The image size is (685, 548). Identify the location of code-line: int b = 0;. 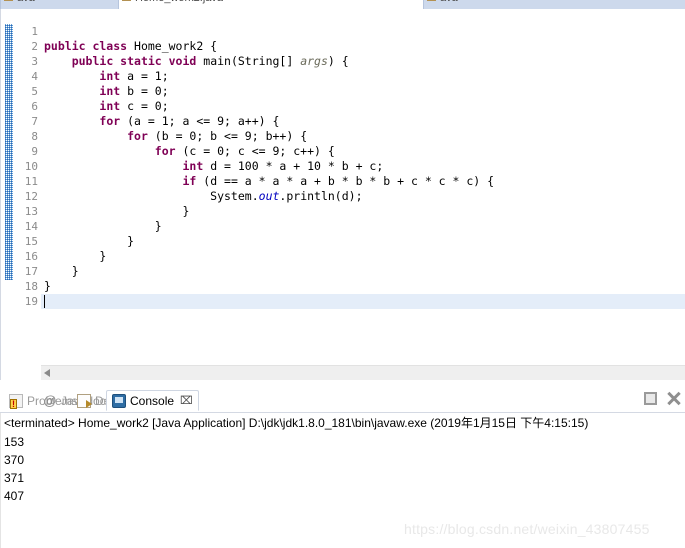
(106, 91).